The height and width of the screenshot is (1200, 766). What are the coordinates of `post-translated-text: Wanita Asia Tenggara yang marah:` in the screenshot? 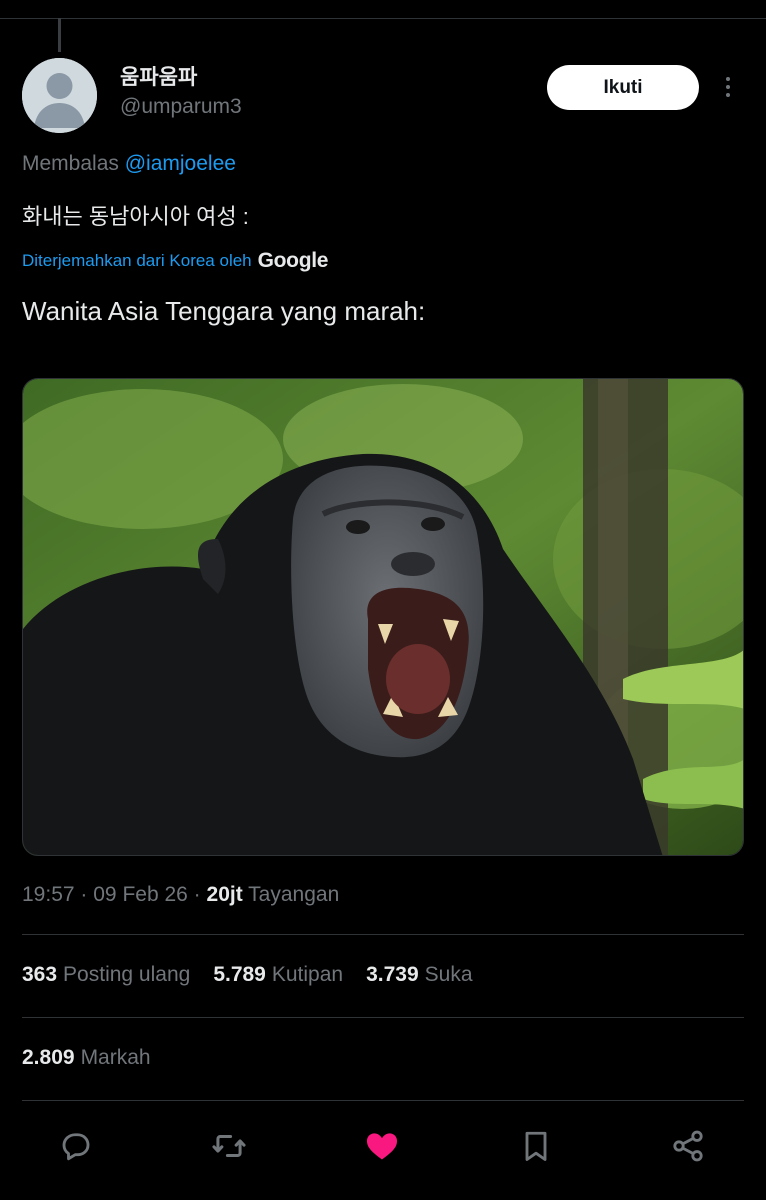 It's located at (224, 311).